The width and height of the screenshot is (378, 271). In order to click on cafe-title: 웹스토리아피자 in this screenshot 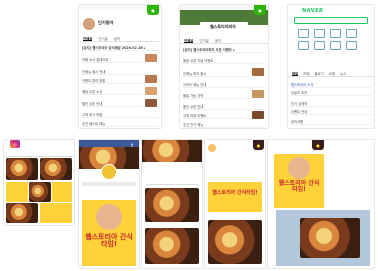, I will do `click(223, 26)`.